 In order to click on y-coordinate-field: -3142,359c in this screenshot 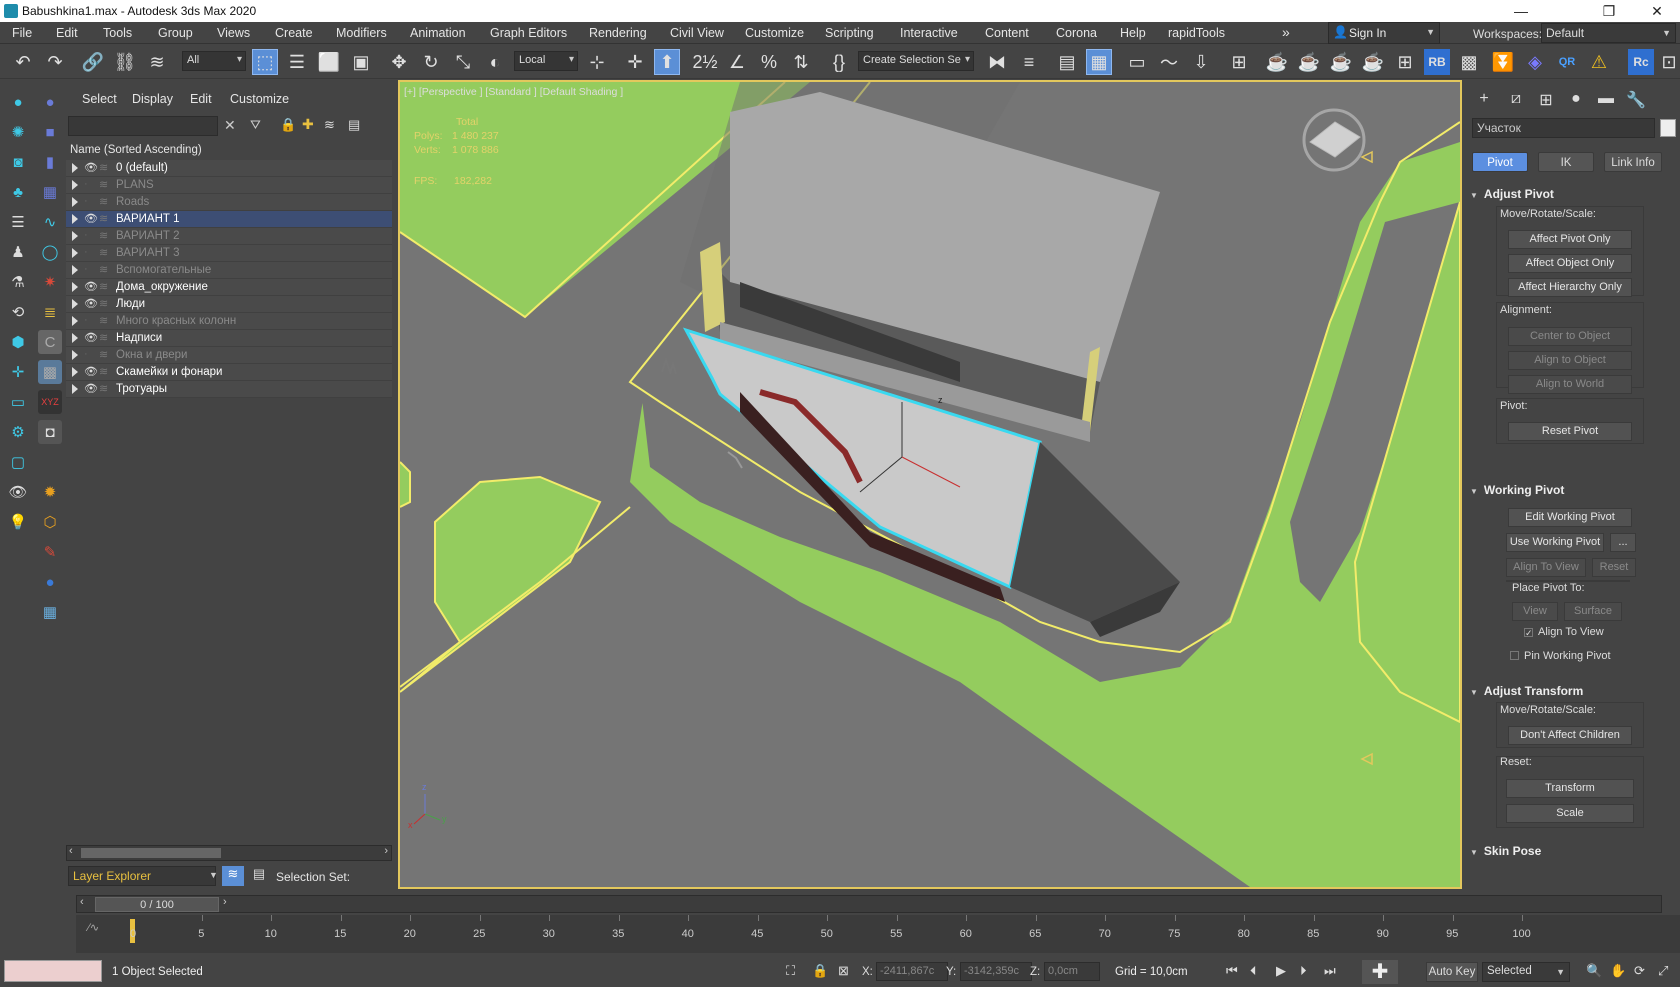, I will do `click(996, 971)`.